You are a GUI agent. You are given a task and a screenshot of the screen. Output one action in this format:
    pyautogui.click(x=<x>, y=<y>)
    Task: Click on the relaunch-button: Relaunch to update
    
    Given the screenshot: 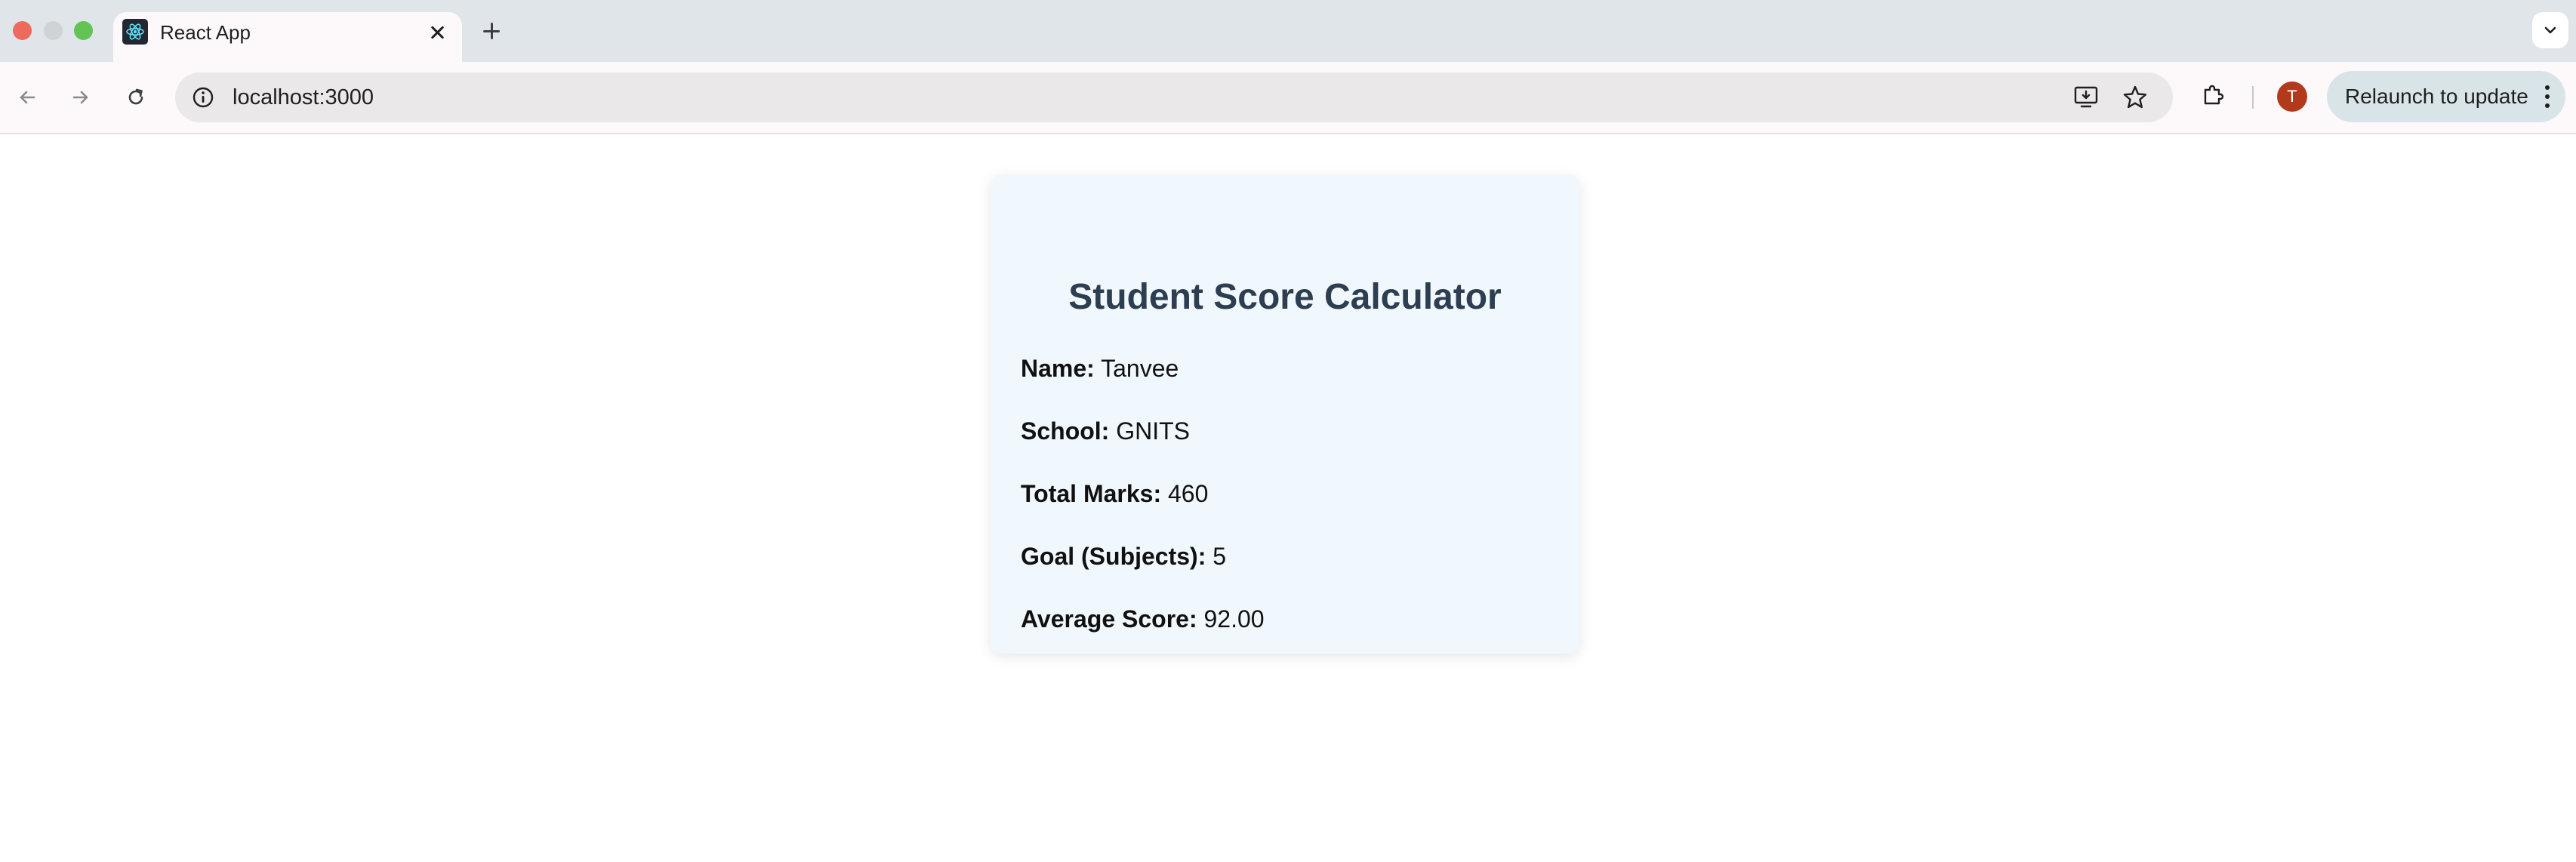 What is the action you would take?
    pyautogui.click(x=2446, y=96)
    